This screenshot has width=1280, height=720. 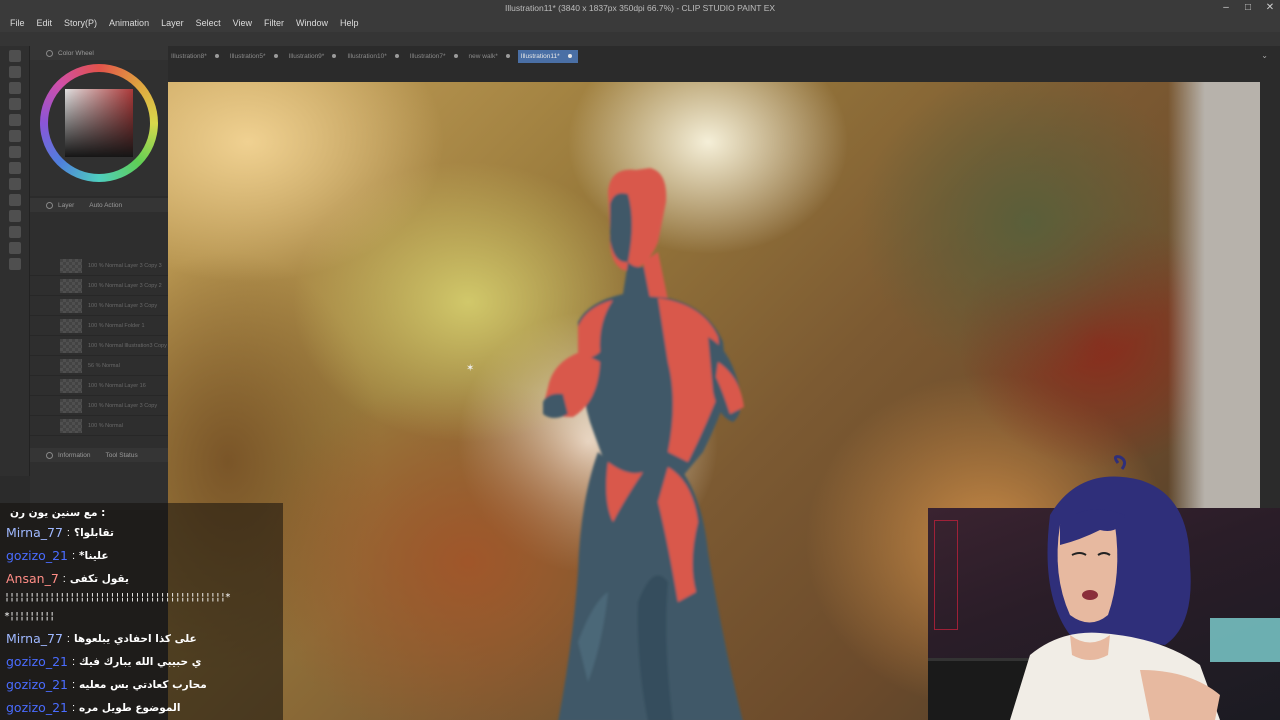 I want to click on neon-sign, so click(x=946, y=575).